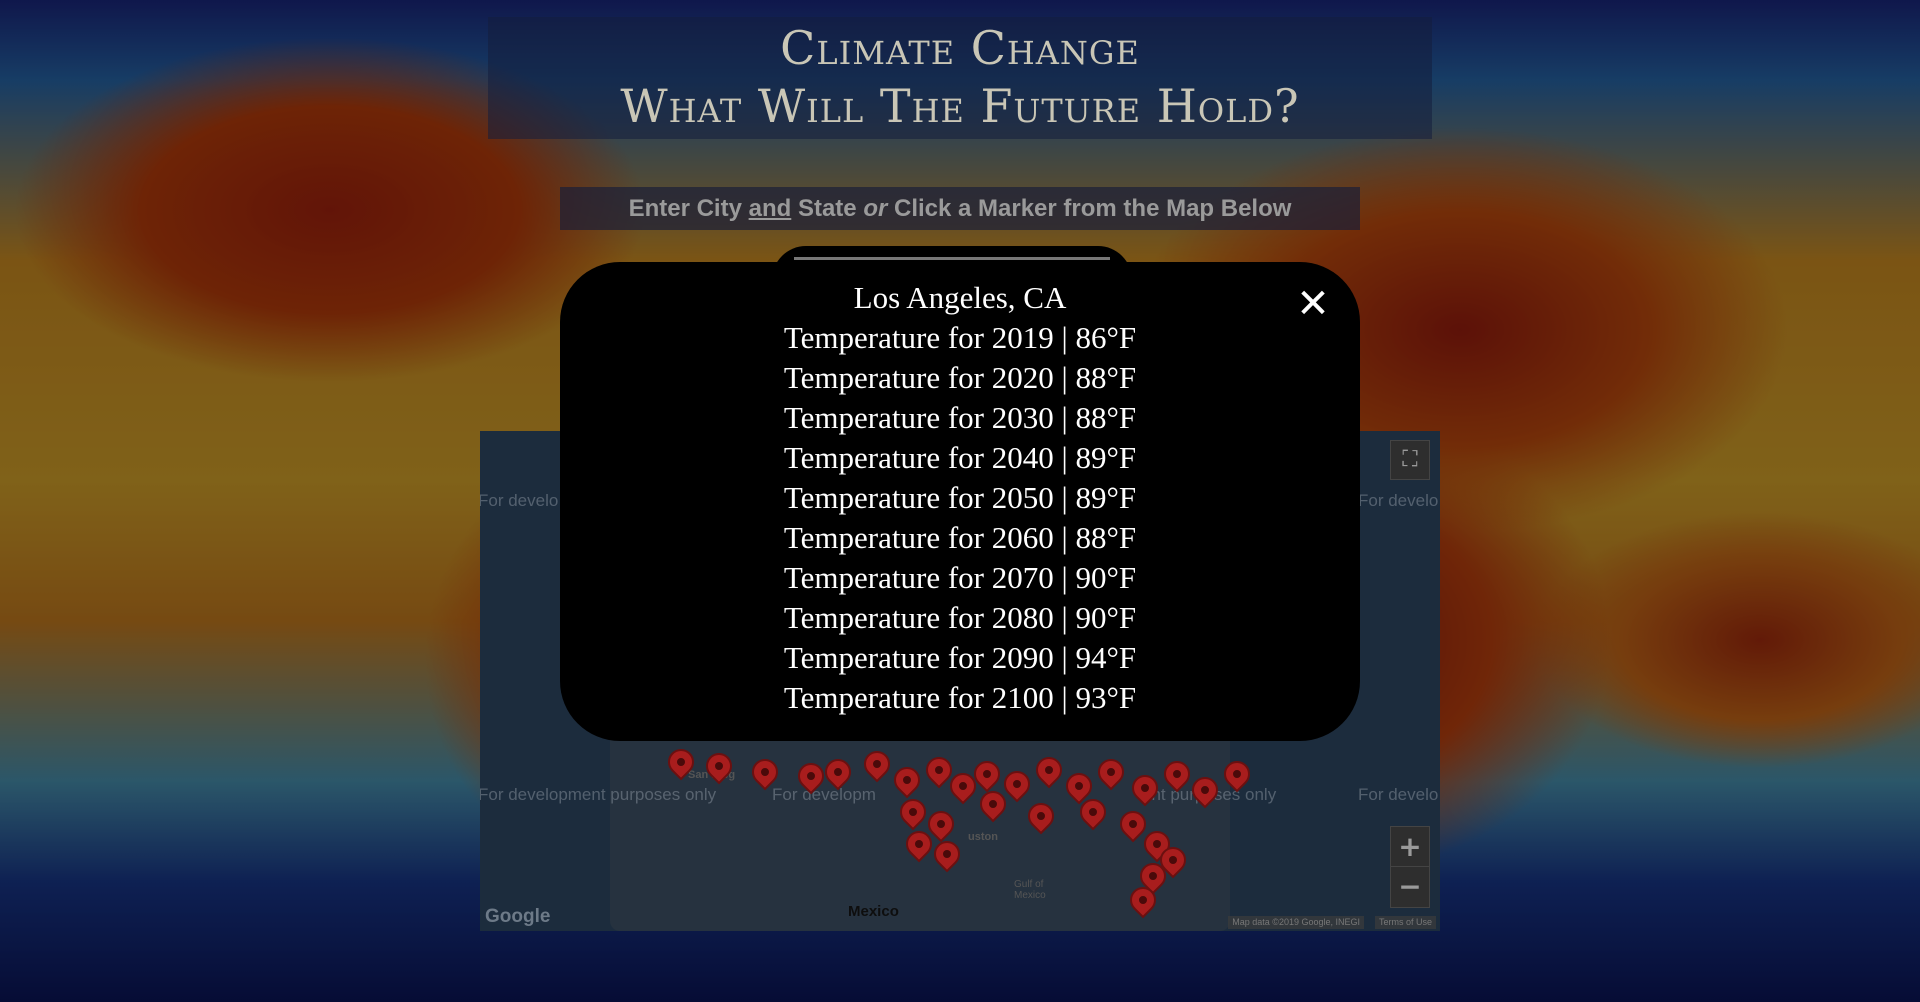 This screenshot has width=1920, height=1002. I want to click on map-watermark: For developm, so click(824, 794).